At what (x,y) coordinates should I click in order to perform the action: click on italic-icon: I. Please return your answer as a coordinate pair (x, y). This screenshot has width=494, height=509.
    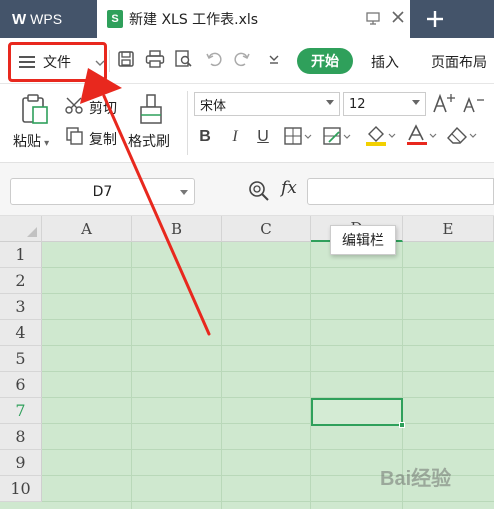
    Looking at the image, I should click on (235, 137).